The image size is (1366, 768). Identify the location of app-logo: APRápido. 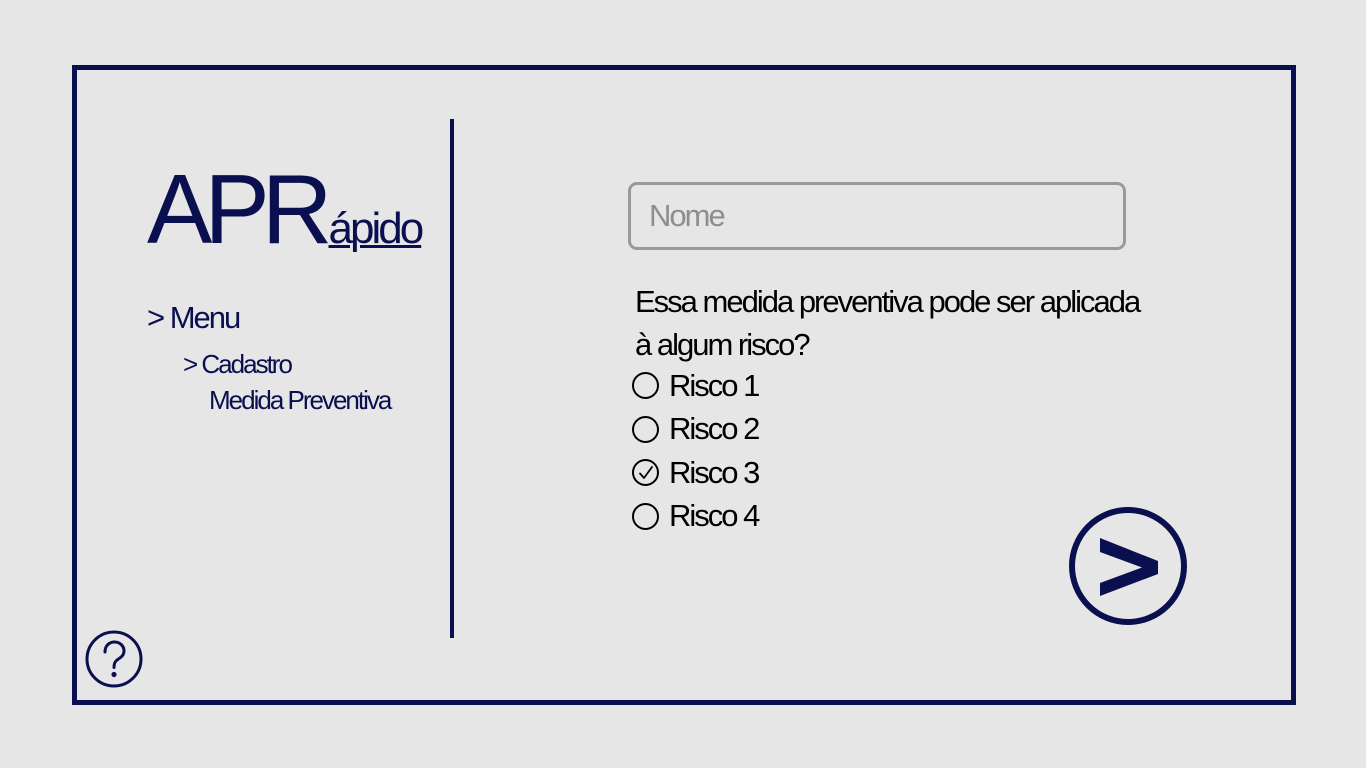
(286, 209).